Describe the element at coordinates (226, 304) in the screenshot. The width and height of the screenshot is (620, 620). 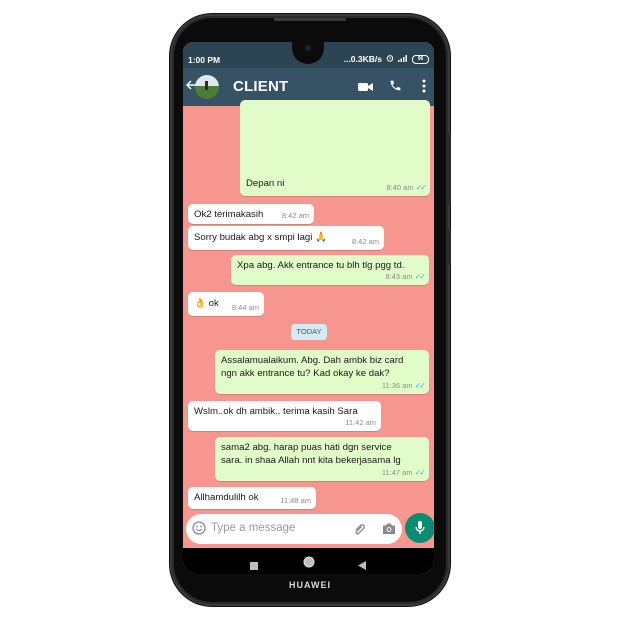
I see `message-bubble-incoming: 👌 ok 8:44 am` at that location.